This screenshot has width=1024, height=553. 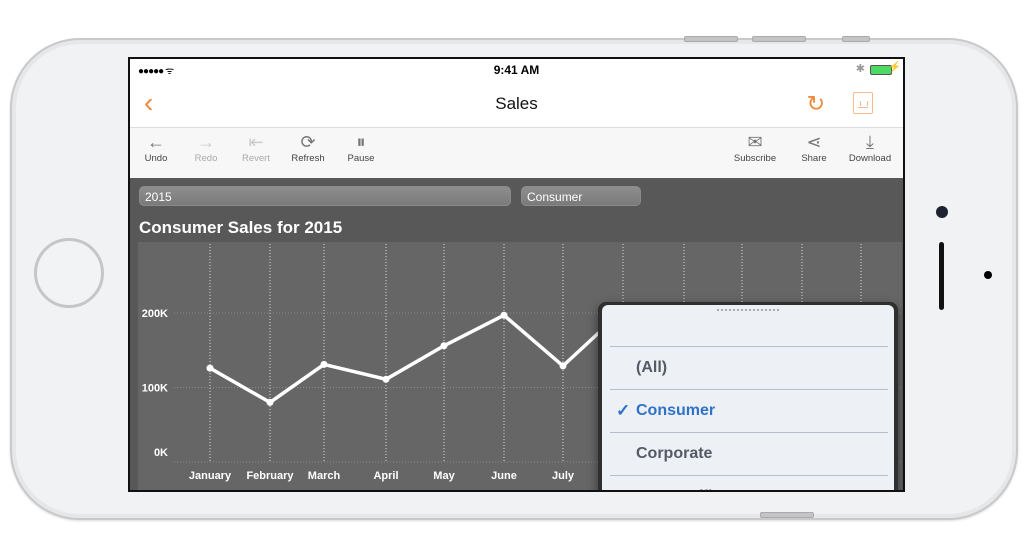 I want to click on proximity-sensor, so click(x=988, y=275).